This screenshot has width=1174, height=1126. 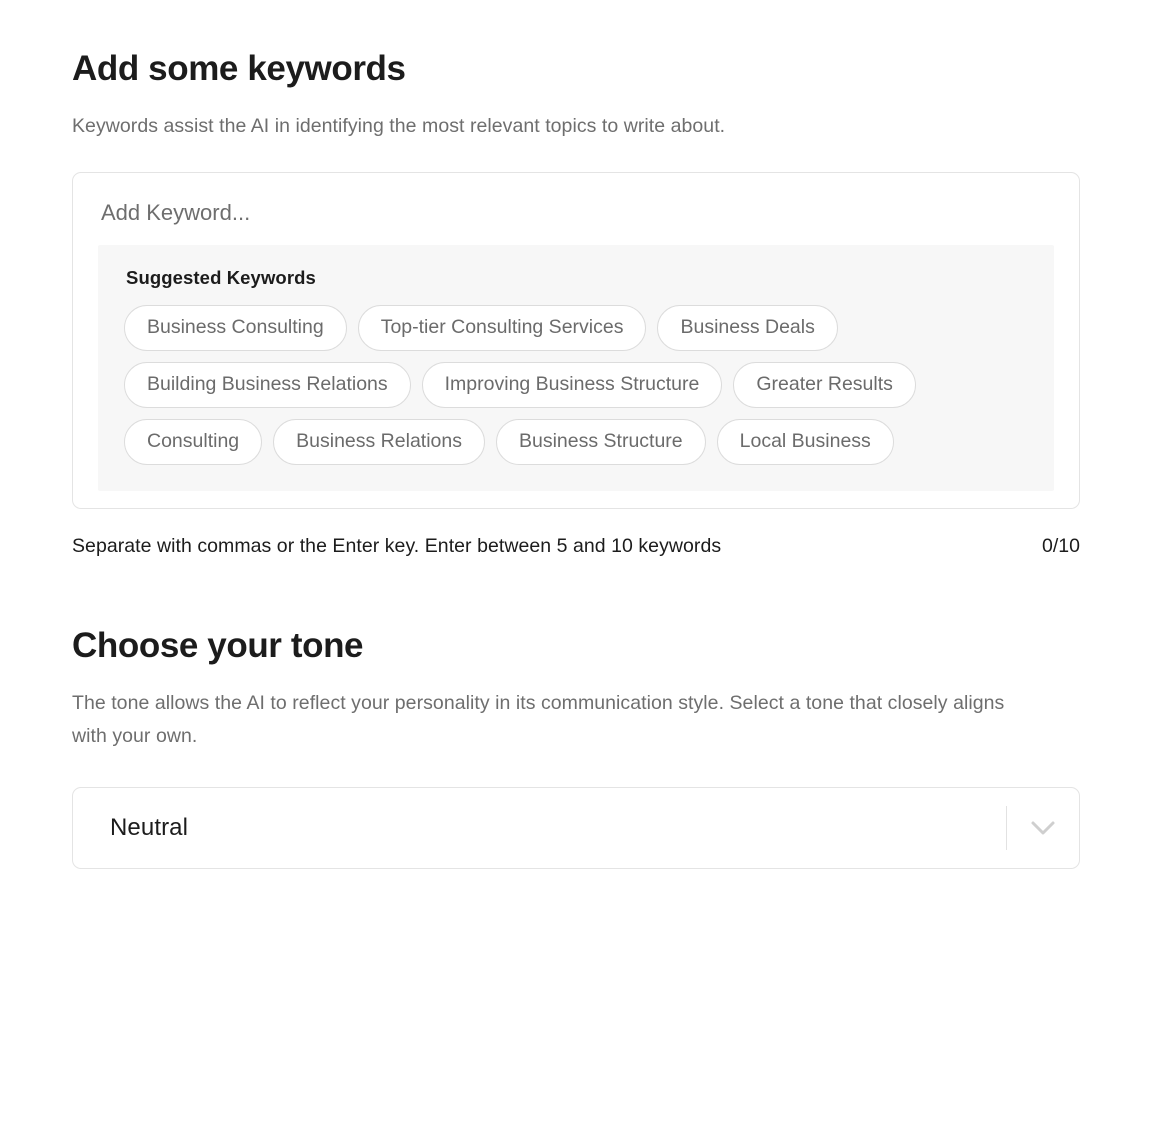 What do you see at coordinates (747, 328) in the screenshot?
I see `keyword-chip: Business Deals` at bounding box center [747, 328].